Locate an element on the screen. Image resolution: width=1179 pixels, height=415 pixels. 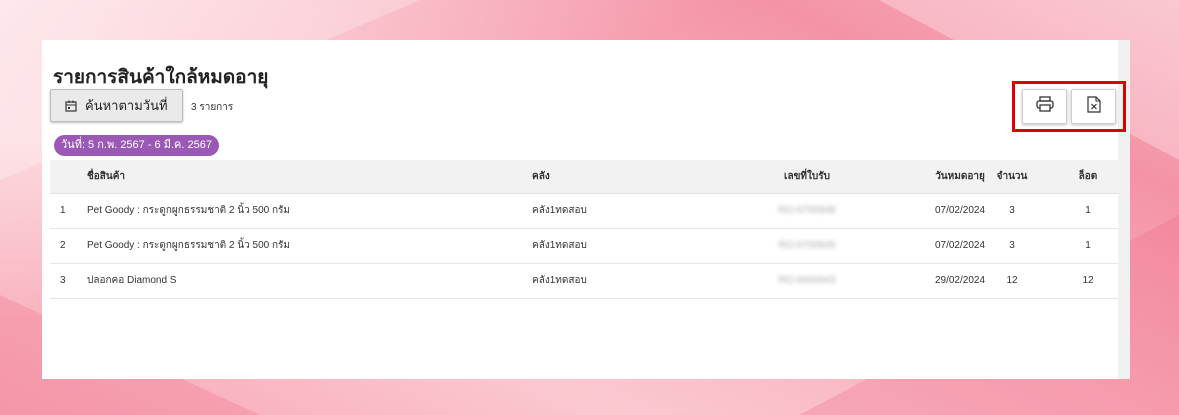
lot: 12 is located at coordinates (1088, 280).